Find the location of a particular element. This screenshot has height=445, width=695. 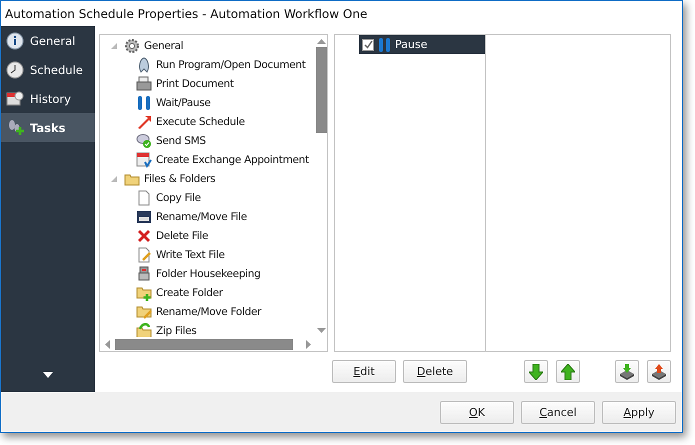

checkbox is located at coordinates (368, 44).